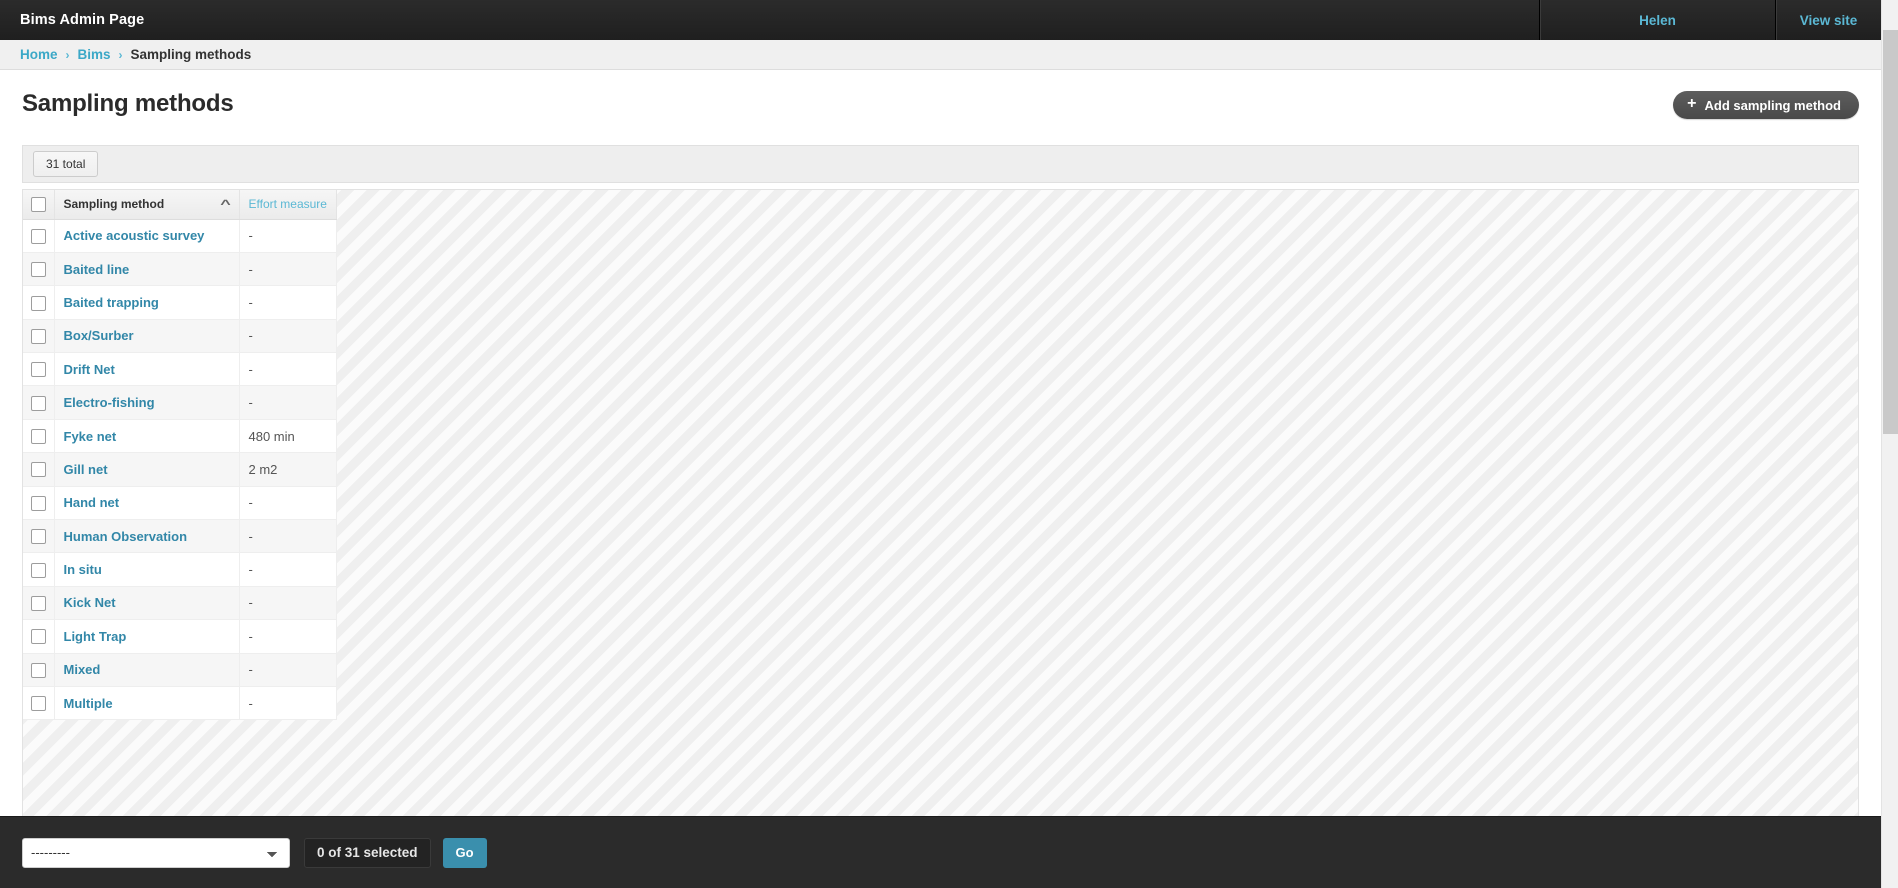 The height and width of the screenshot is (888, 1898). What do you see at coordinates (89, 369) in the screenshot?
I see `sampling-method-link: Drift Net` at bounding box center [89, 369].